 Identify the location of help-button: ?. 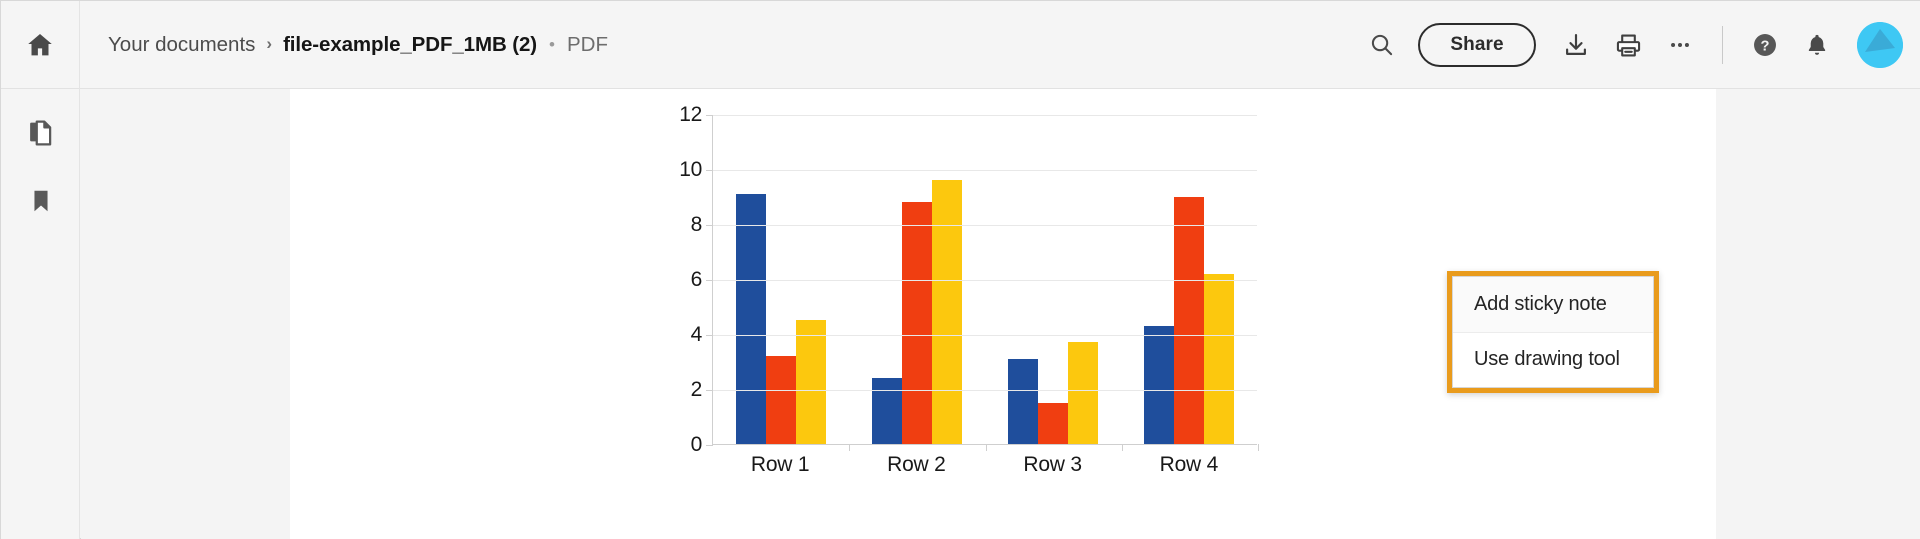
(1765, 45).